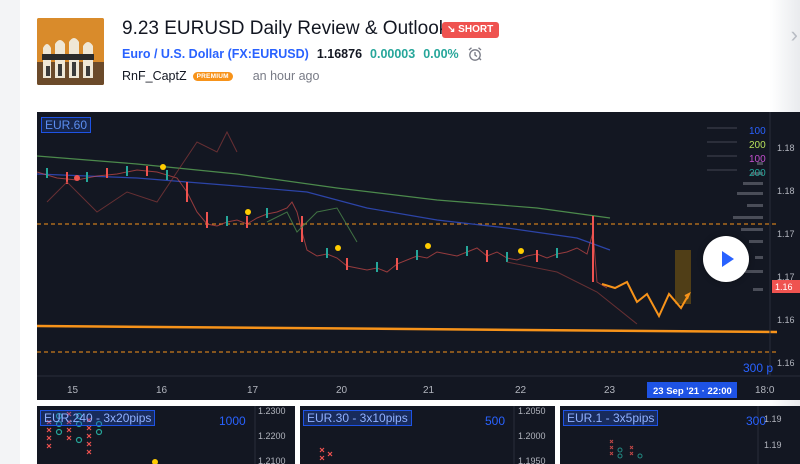  Describe the element at coordinates (312, 225) in the screenshot. I see `projection-lines-green` at that location.